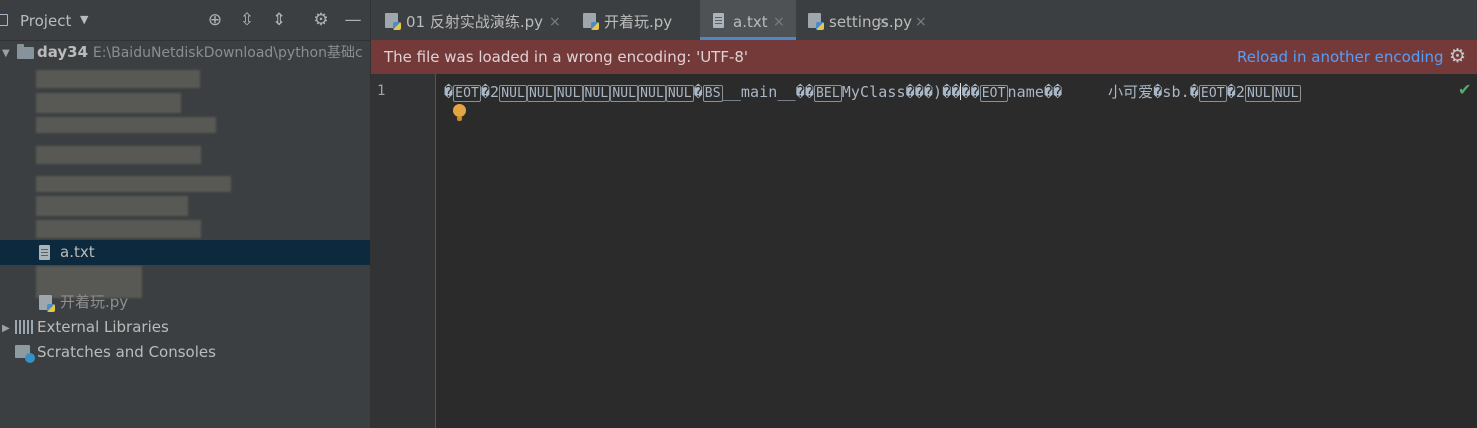 The height and width of the screenshot is (428, 1477). I want to click on tree-item-label: 开着玩.py, so click(94, 302).